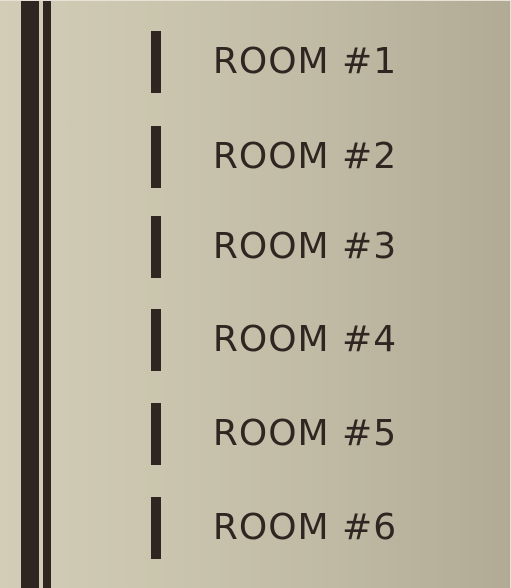  I want to click on room-label-5: ROOM #5, so click(305, 433).